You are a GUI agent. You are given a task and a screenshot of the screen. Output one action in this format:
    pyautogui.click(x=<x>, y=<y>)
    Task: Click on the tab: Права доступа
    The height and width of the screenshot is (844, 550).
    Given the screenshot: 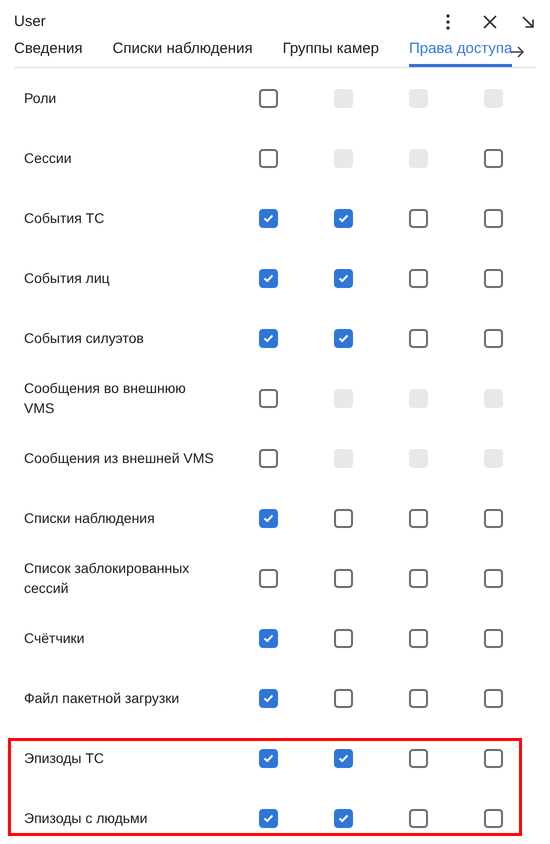 What is the action you would take?
    pyautogui.click(x=460, y=52)
    